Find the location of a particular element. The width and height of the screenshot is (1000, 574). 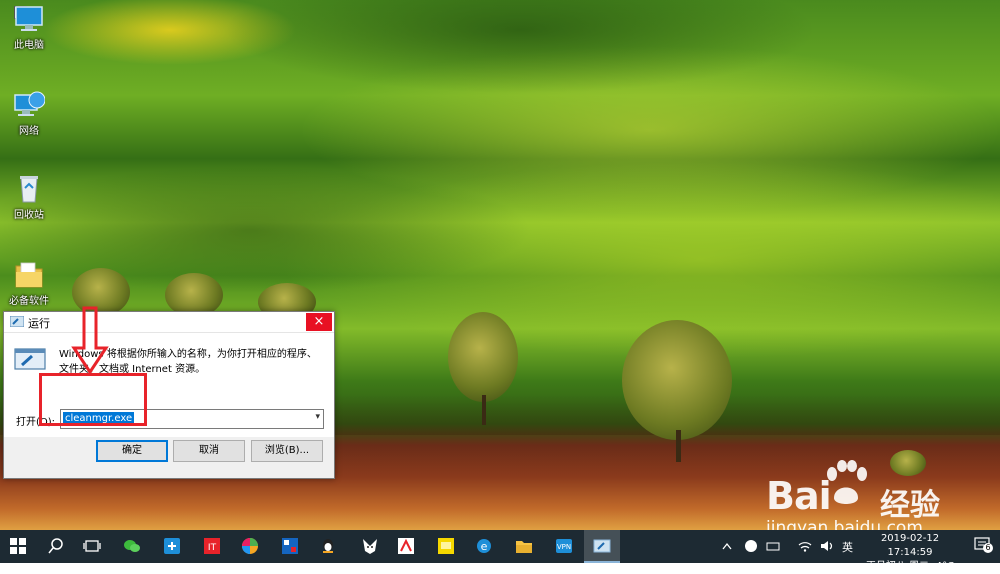

vpn-icon: VPN is located at coordinates (564, 546).